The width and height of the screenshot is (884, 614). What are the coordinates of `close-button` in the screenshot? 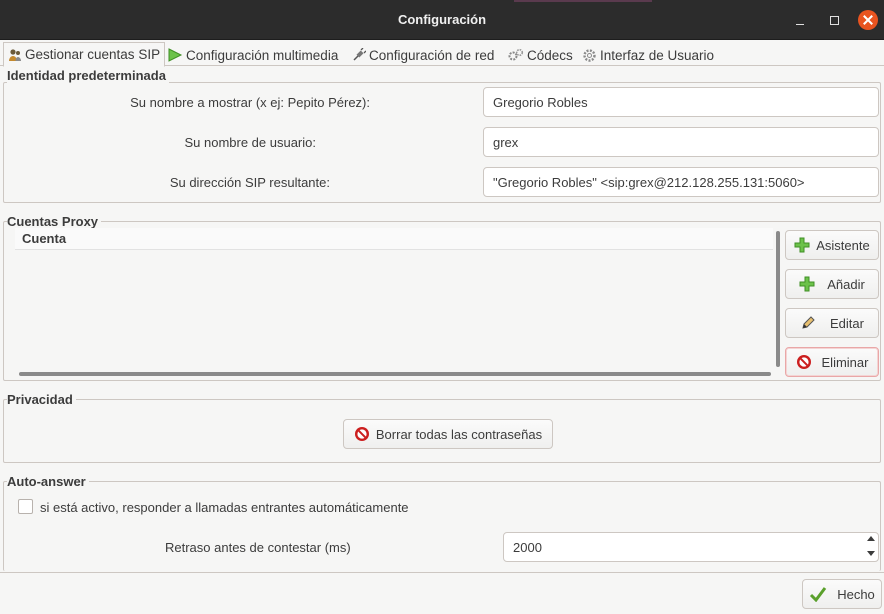 It's located at (868, 20).